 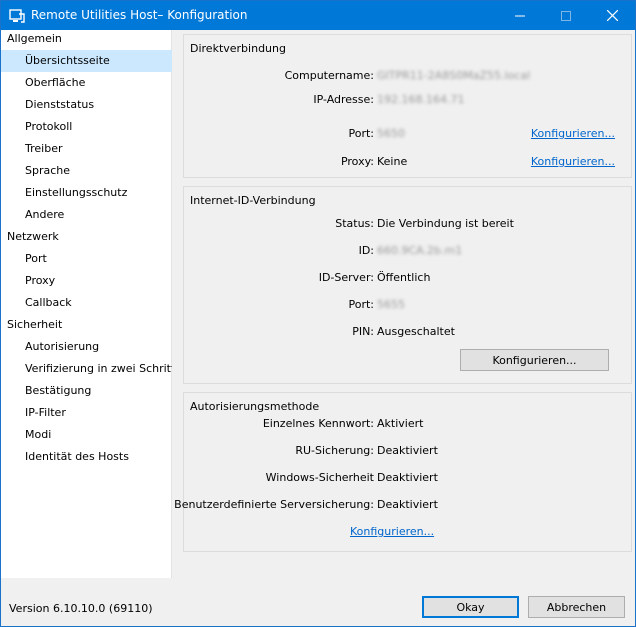 What do you see at coordinates (392, 161) in the screenshot?
I see `proxy-value: Keine` at bounding box center [392, 161].